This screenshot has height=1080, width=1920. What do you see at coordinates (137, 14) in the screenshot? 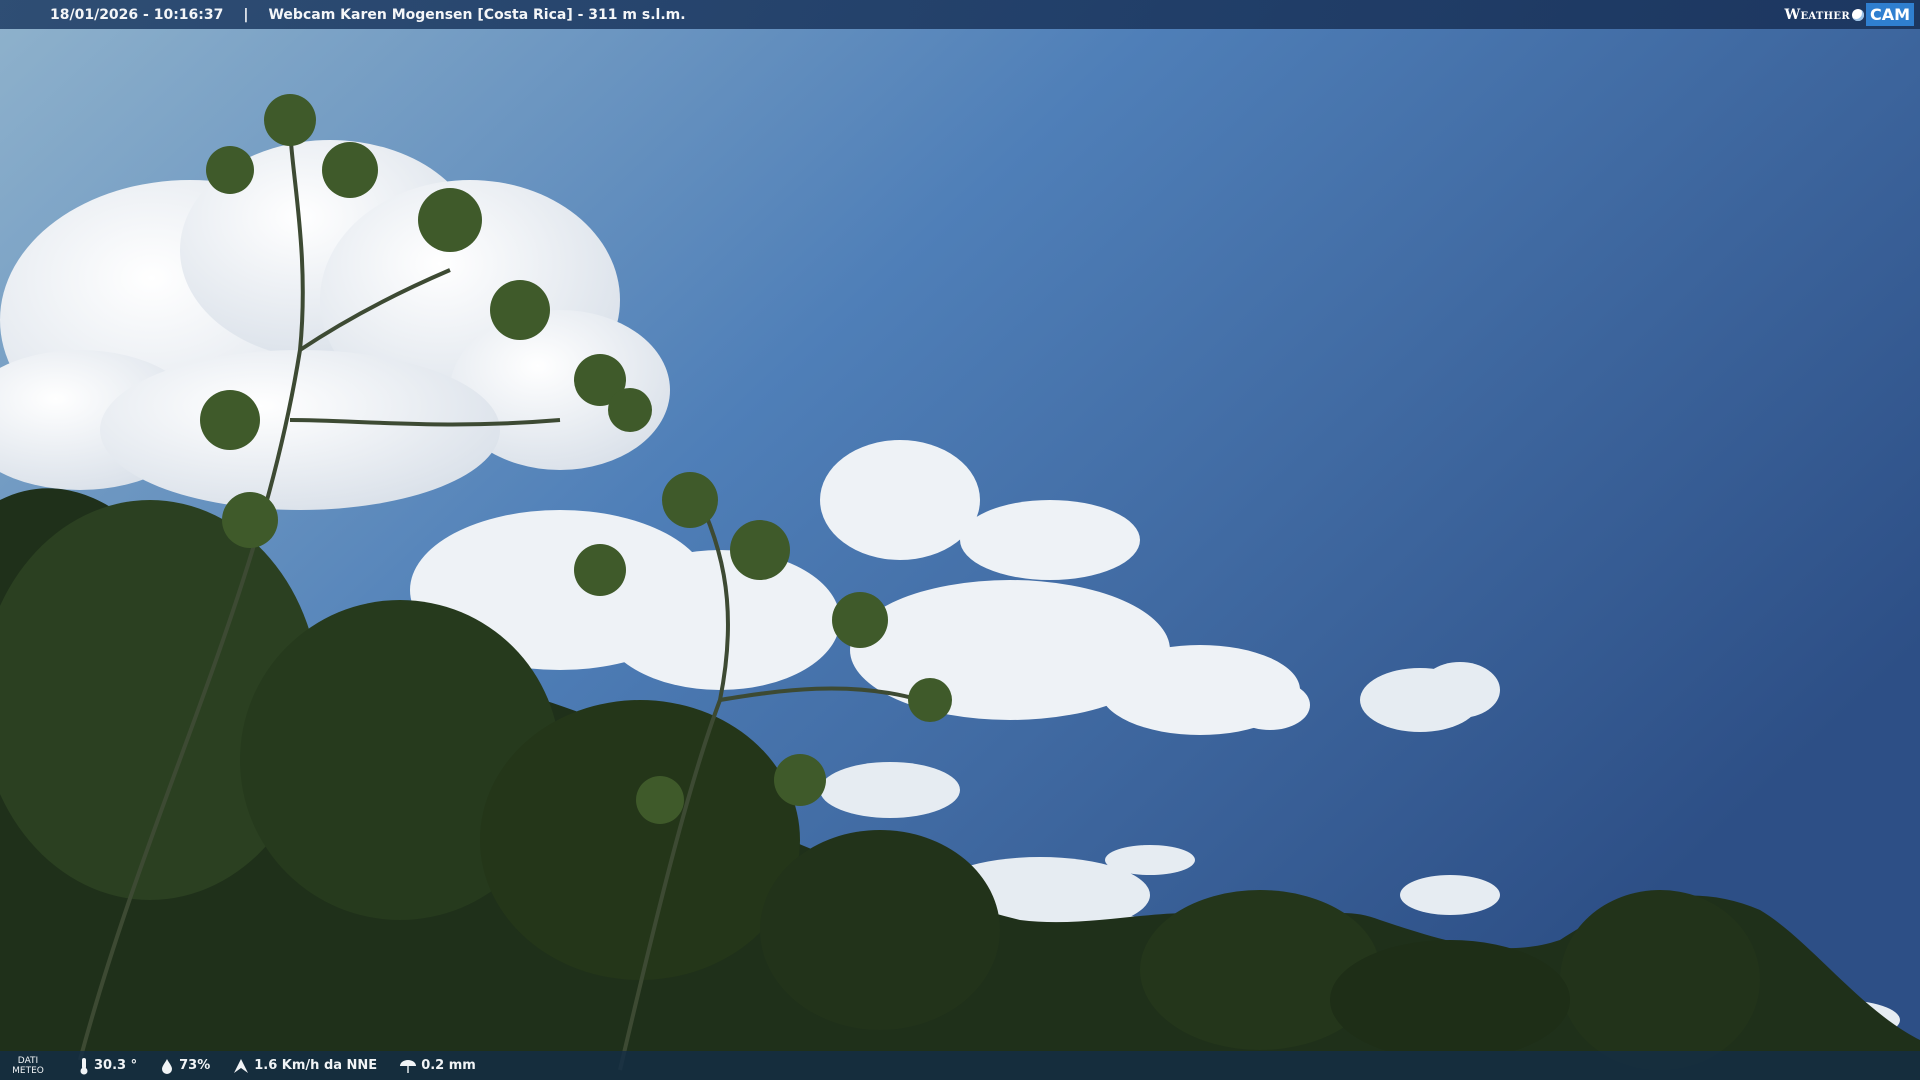
I see `timestamp: 18/01/2026 - 10:16:37` at bounding box center [137, 14].